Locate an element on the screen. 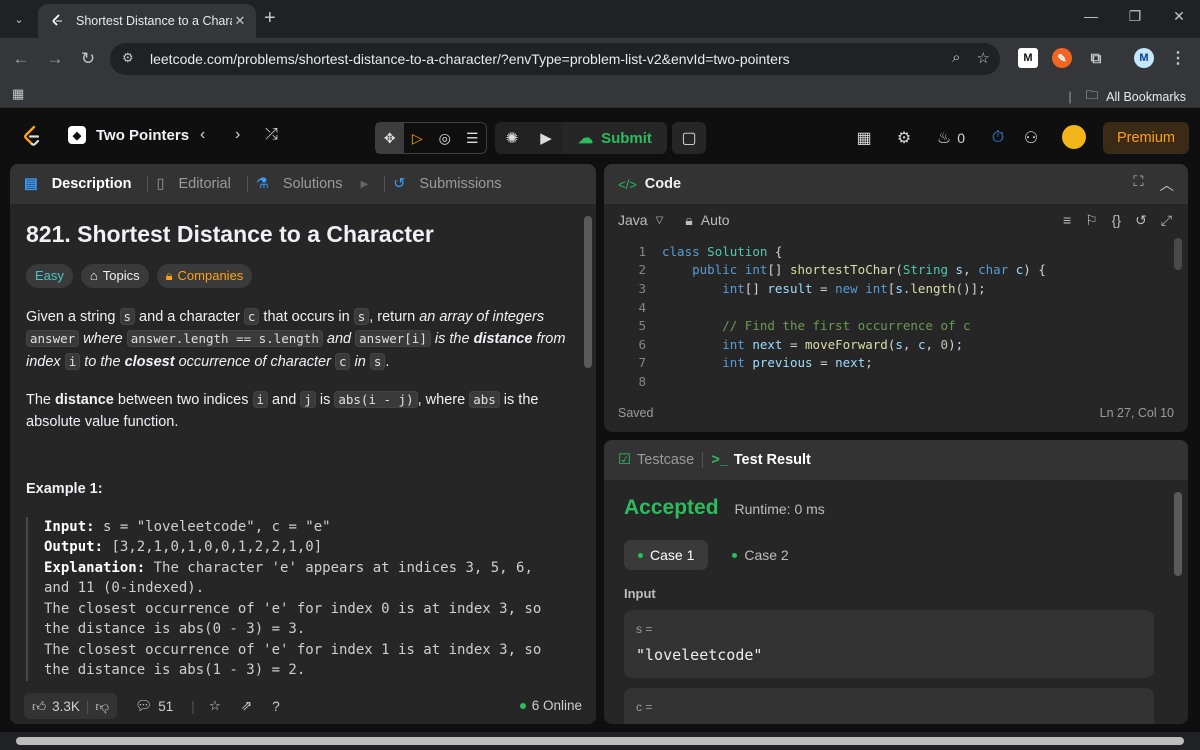 This screenshot has height=750, width=1200. tab-editorial: ▯ Editorial is located at coordinates (197, 184).